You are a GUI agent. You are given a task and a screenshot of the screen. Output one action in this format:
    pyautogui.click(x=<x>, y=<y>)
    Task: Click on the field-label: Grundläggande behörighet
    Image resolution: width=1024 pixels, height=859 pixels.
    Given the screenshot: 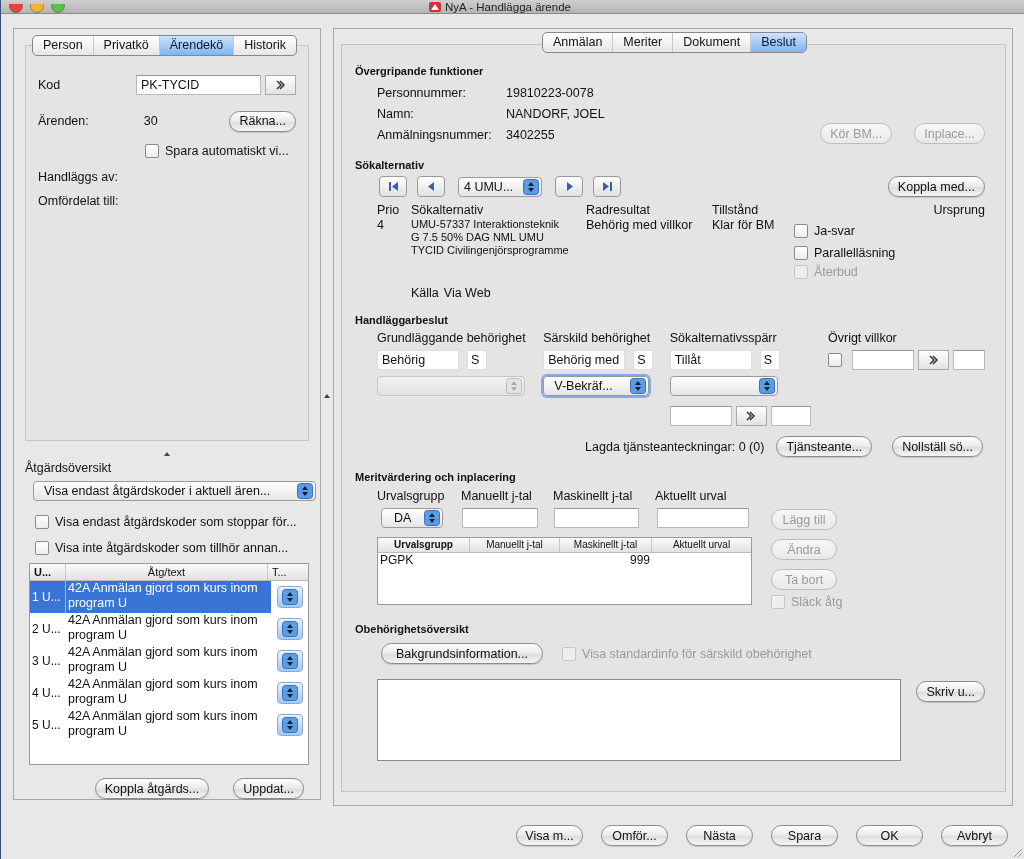 What is the action you would take?
    pyautogui.click(x=452, y=338)
    